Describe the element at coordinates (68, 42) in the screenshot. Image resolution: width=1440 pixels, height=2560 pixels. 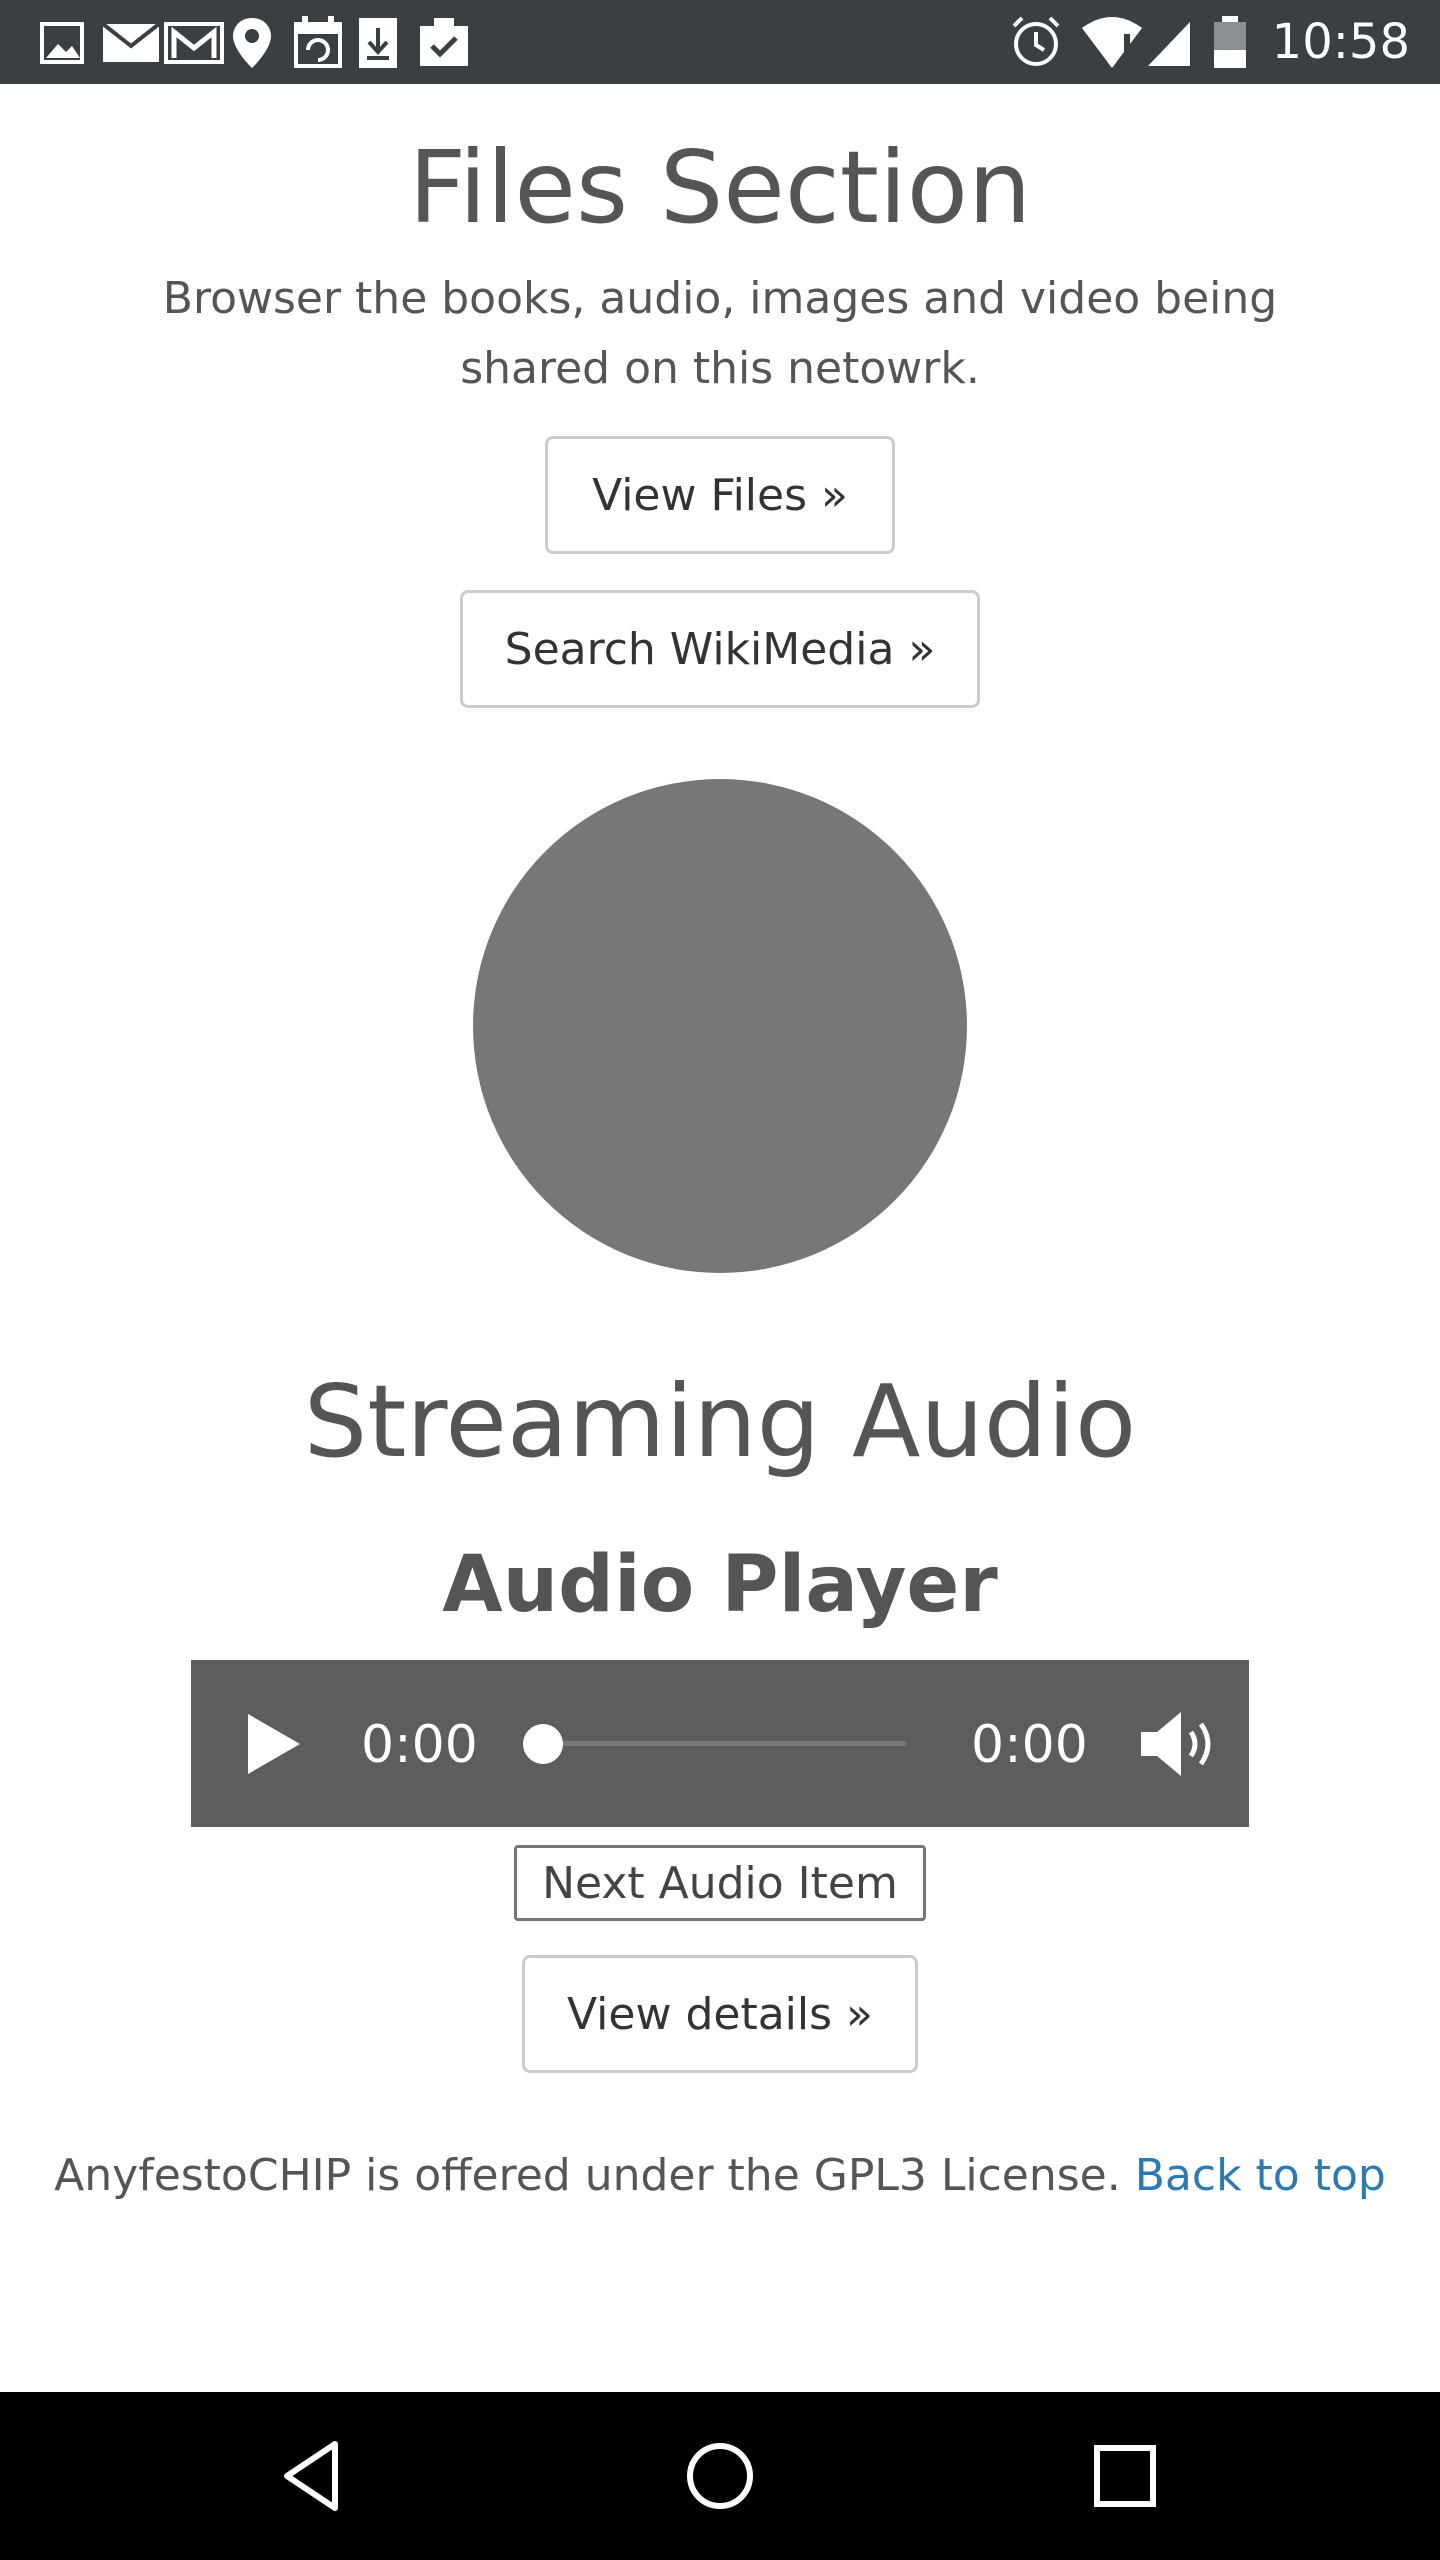
I see `image-icon` at that location.